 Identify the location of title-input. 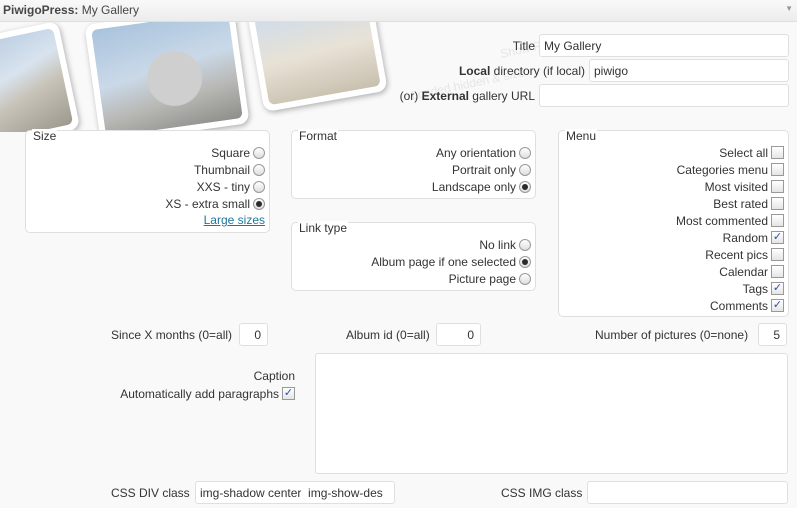
(664, 45).